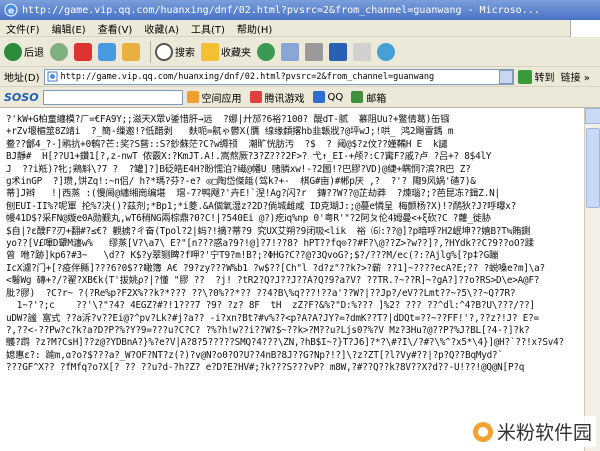  Describe the element at coordinates (192, 97) in the screenshot. I see `space-icon` at that location.